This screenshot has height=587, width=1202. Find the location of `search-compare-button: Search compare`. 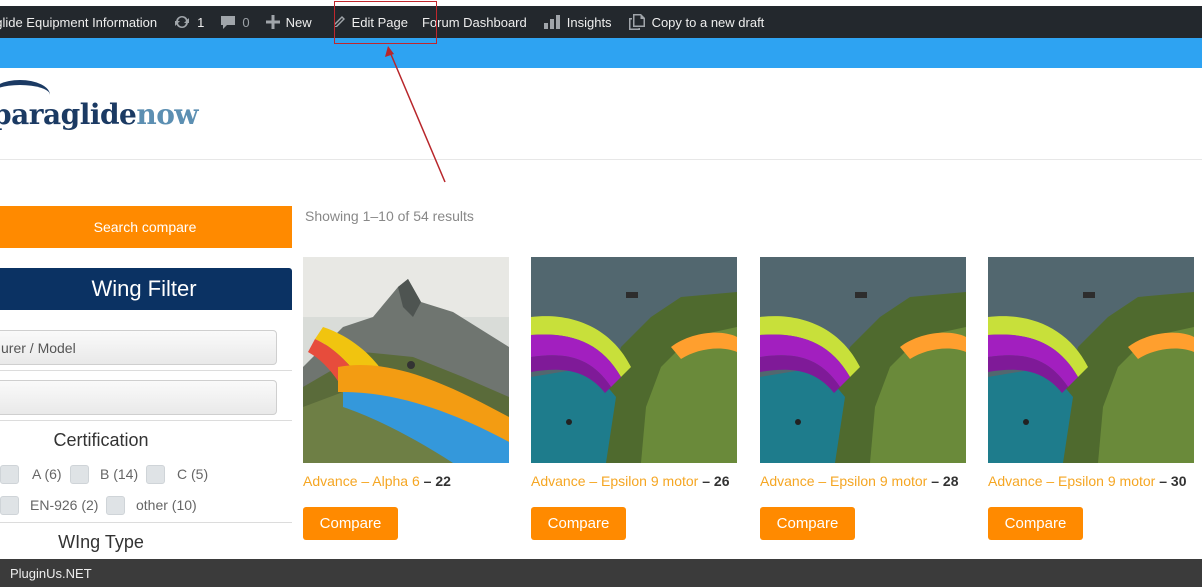

search-compare-button: Search compare is located at coordinates (146, 227).